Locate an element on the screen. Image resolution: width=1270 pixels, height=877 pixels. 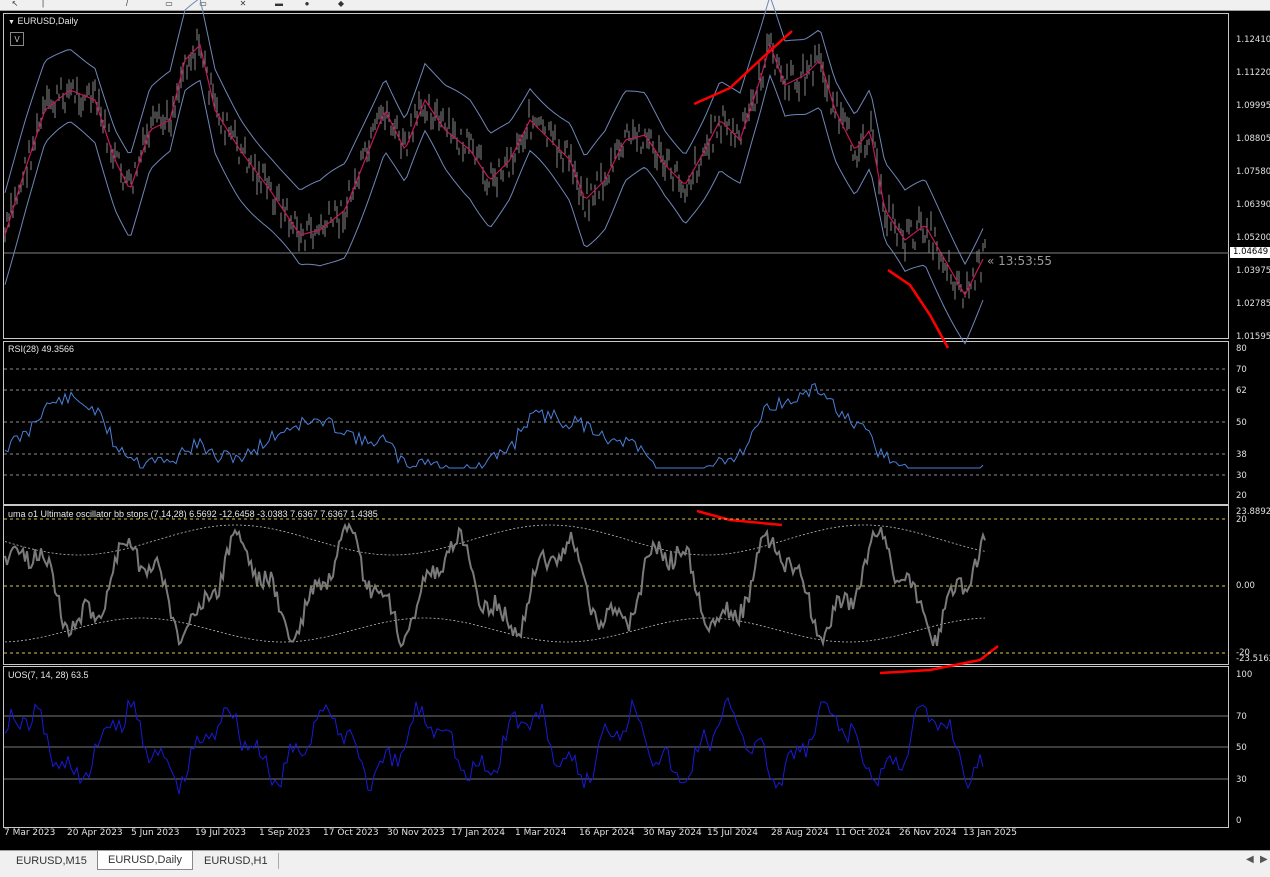
price-tick: 1.08805 is located at coordinates (1253, 139).